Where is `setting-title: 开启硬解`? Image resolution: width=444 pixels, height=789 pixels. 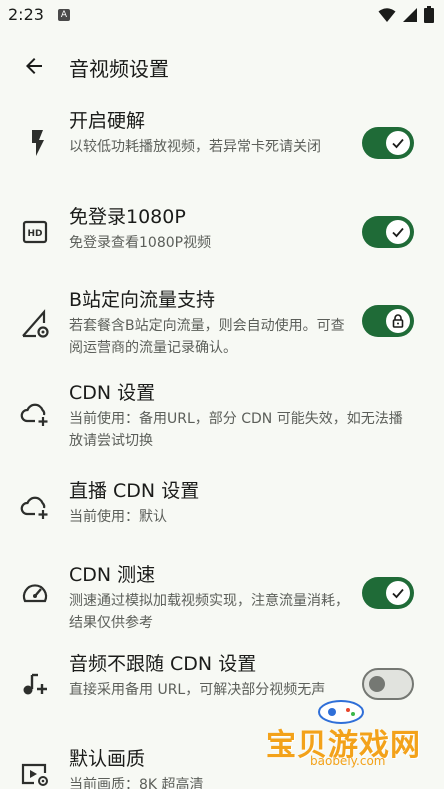
setting-title: 开启硬解 is located at coordinates (107, 121).